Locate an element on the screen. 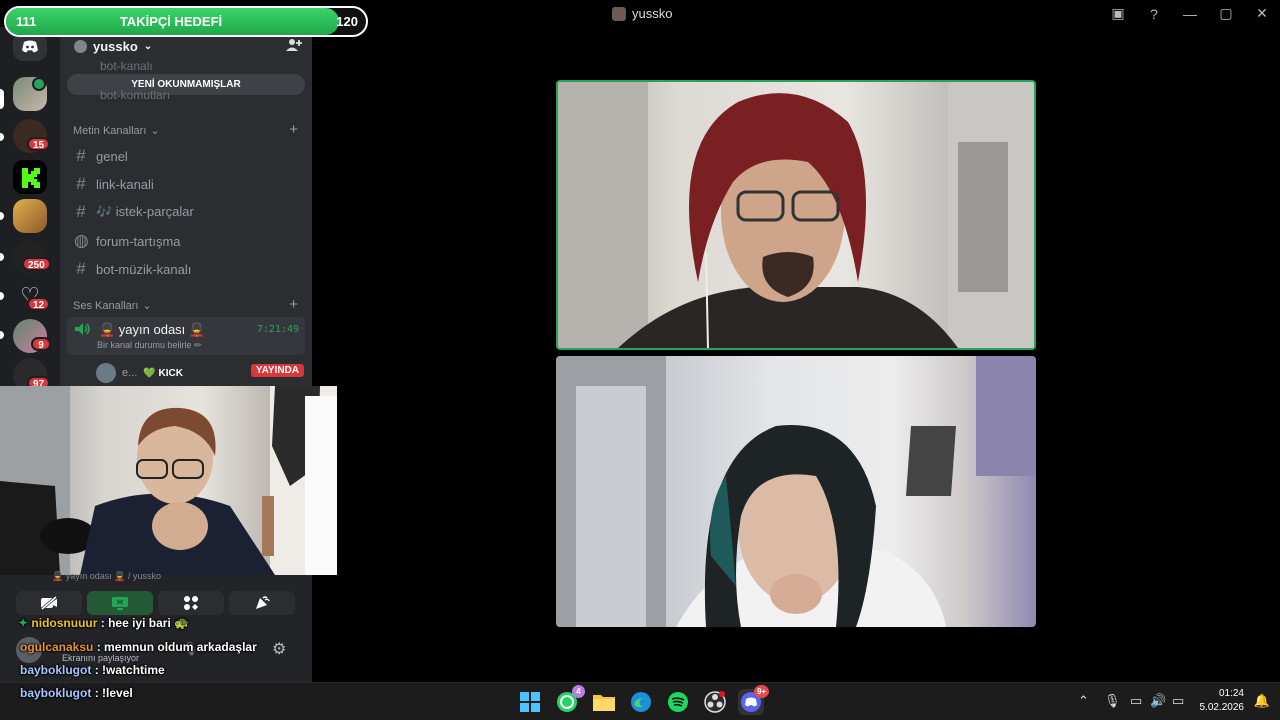  volume-icon: 🔊 is located at coordinates (1158, 701).